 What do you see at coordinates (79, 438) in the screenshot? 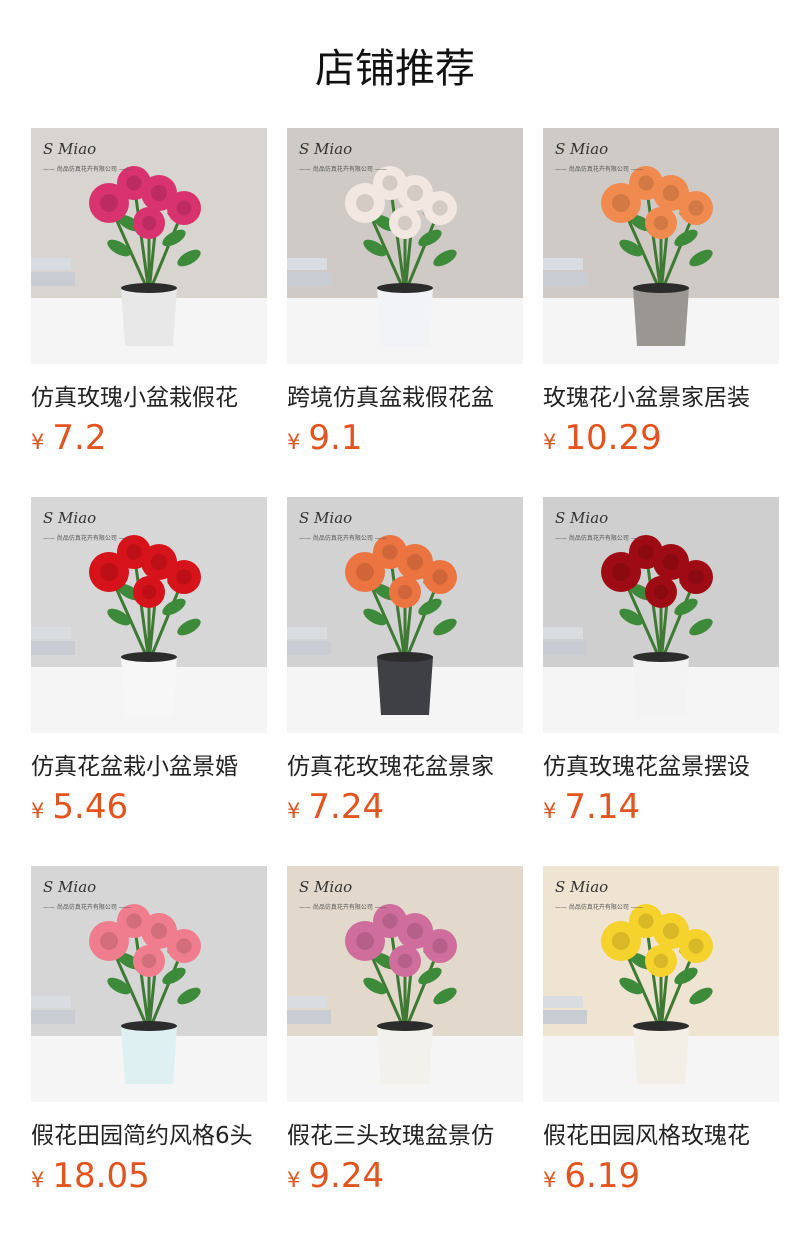
I see `price-value: 7.2` at bounding box center [79, 438].